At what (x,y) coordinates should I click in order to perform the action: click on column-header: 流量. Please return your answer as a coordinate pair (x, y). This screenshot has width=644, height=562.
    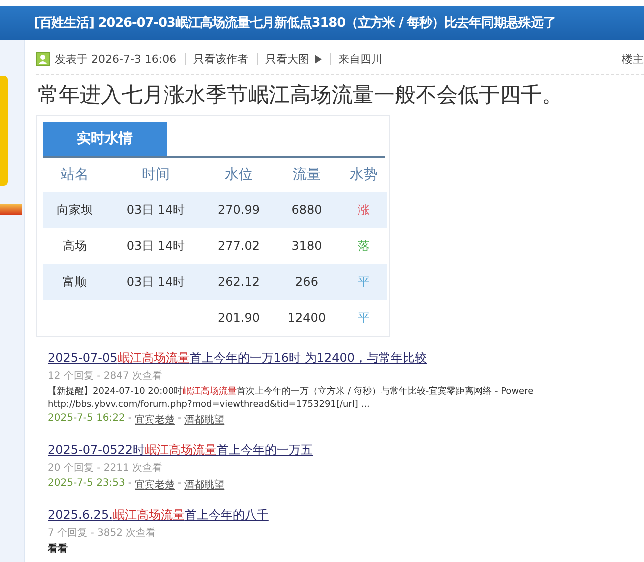
    Looking at the image, I should click on (307, 175).